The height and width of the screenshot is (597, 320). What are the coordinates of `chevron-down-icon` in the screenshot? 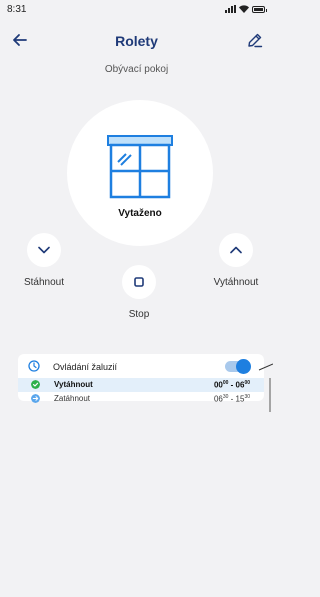 It's located at (44, 250).